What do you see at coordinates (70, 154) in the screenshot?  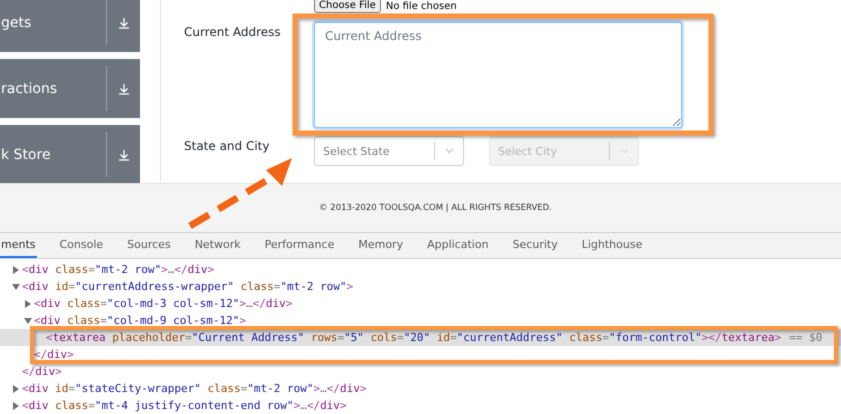 I see `menu-card: k Store` at bounding box center [70, 154].